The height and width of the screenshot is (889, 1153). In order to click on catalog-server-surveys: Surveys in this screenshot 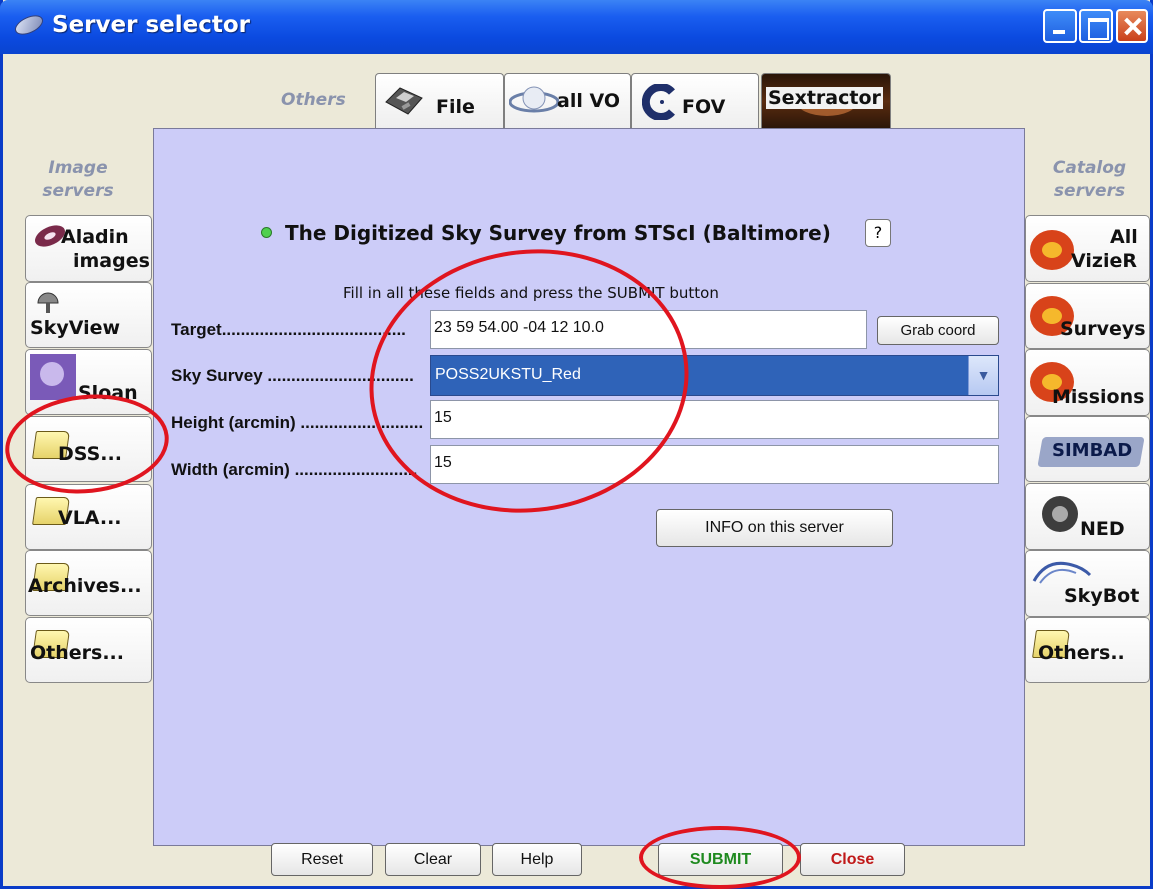, I will do `click(1087, 316)`.